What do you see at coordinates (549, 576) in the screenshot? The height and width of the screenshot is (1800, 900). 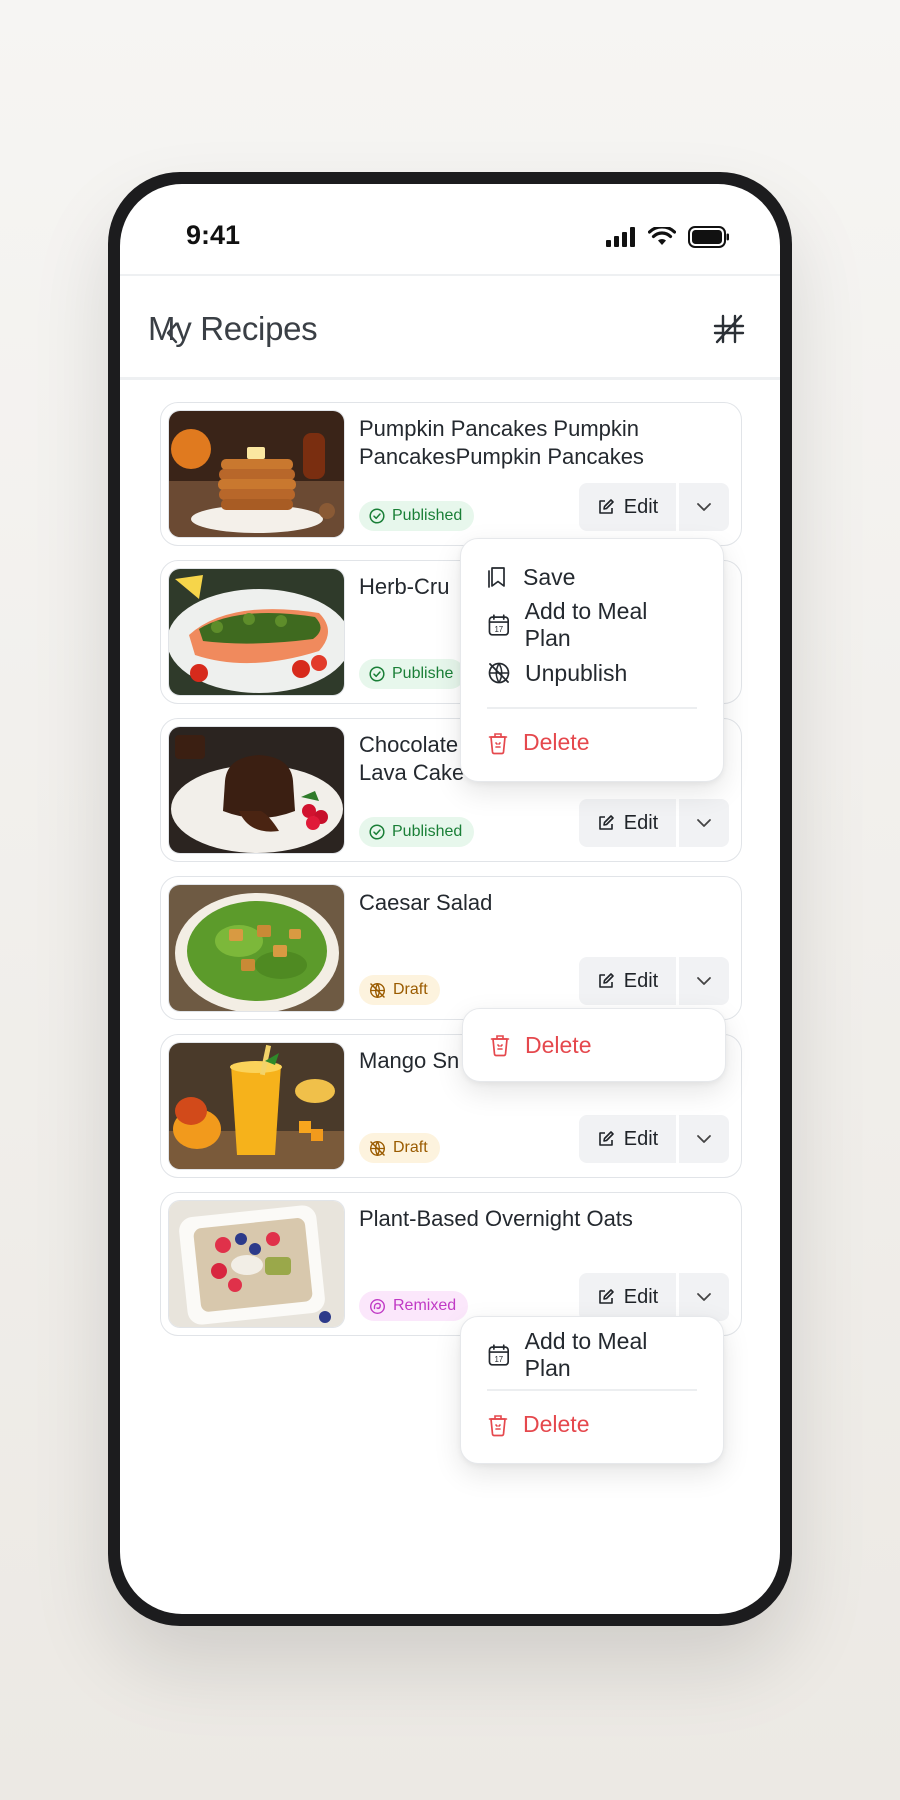 I see `menu-save-label: Save` at bounding box center [549, 576].